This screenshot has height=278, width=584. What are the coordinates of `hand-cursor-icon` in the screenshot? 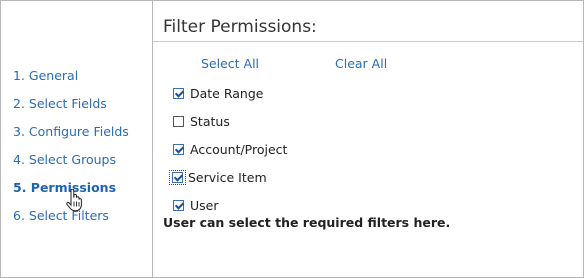 It's located at (74, 200).